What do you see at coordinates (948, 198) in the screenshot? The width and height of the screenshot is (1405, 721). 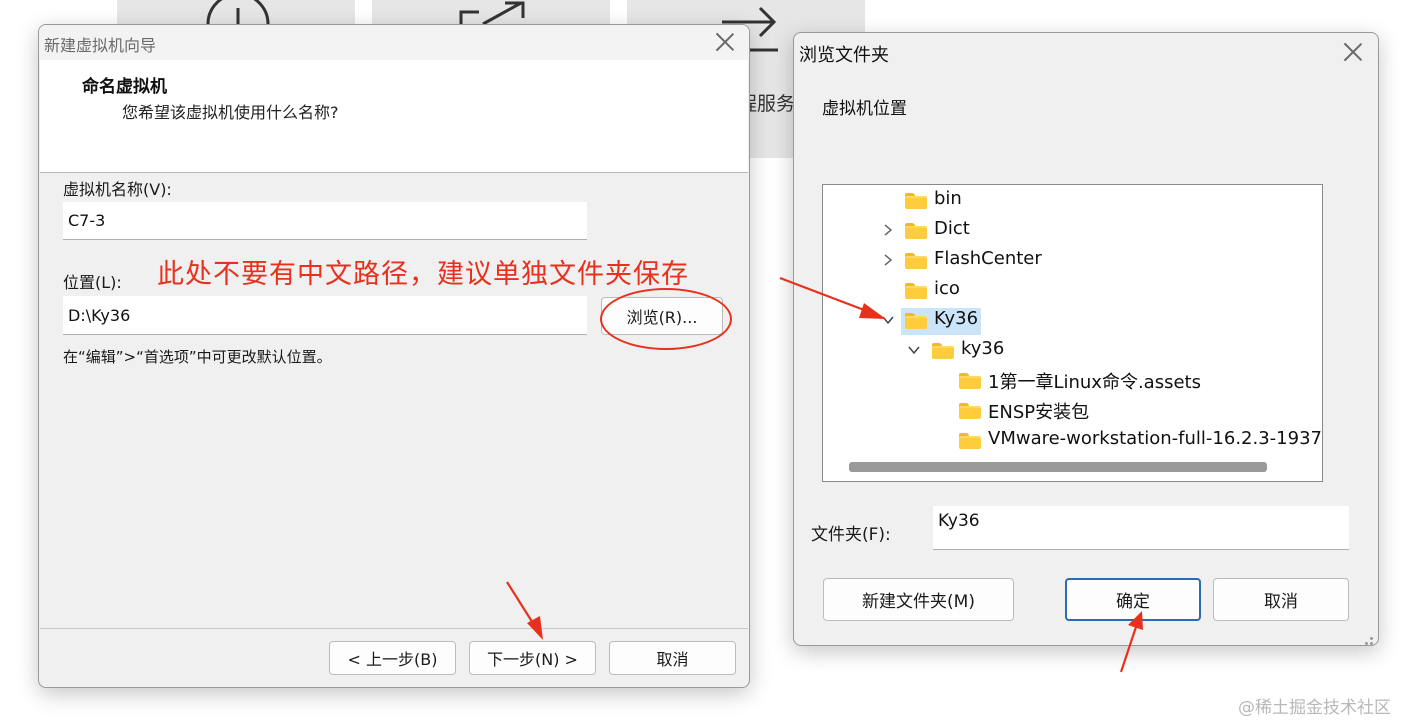 I see `tree-item-label: bin` at bounding box center [948, 198].